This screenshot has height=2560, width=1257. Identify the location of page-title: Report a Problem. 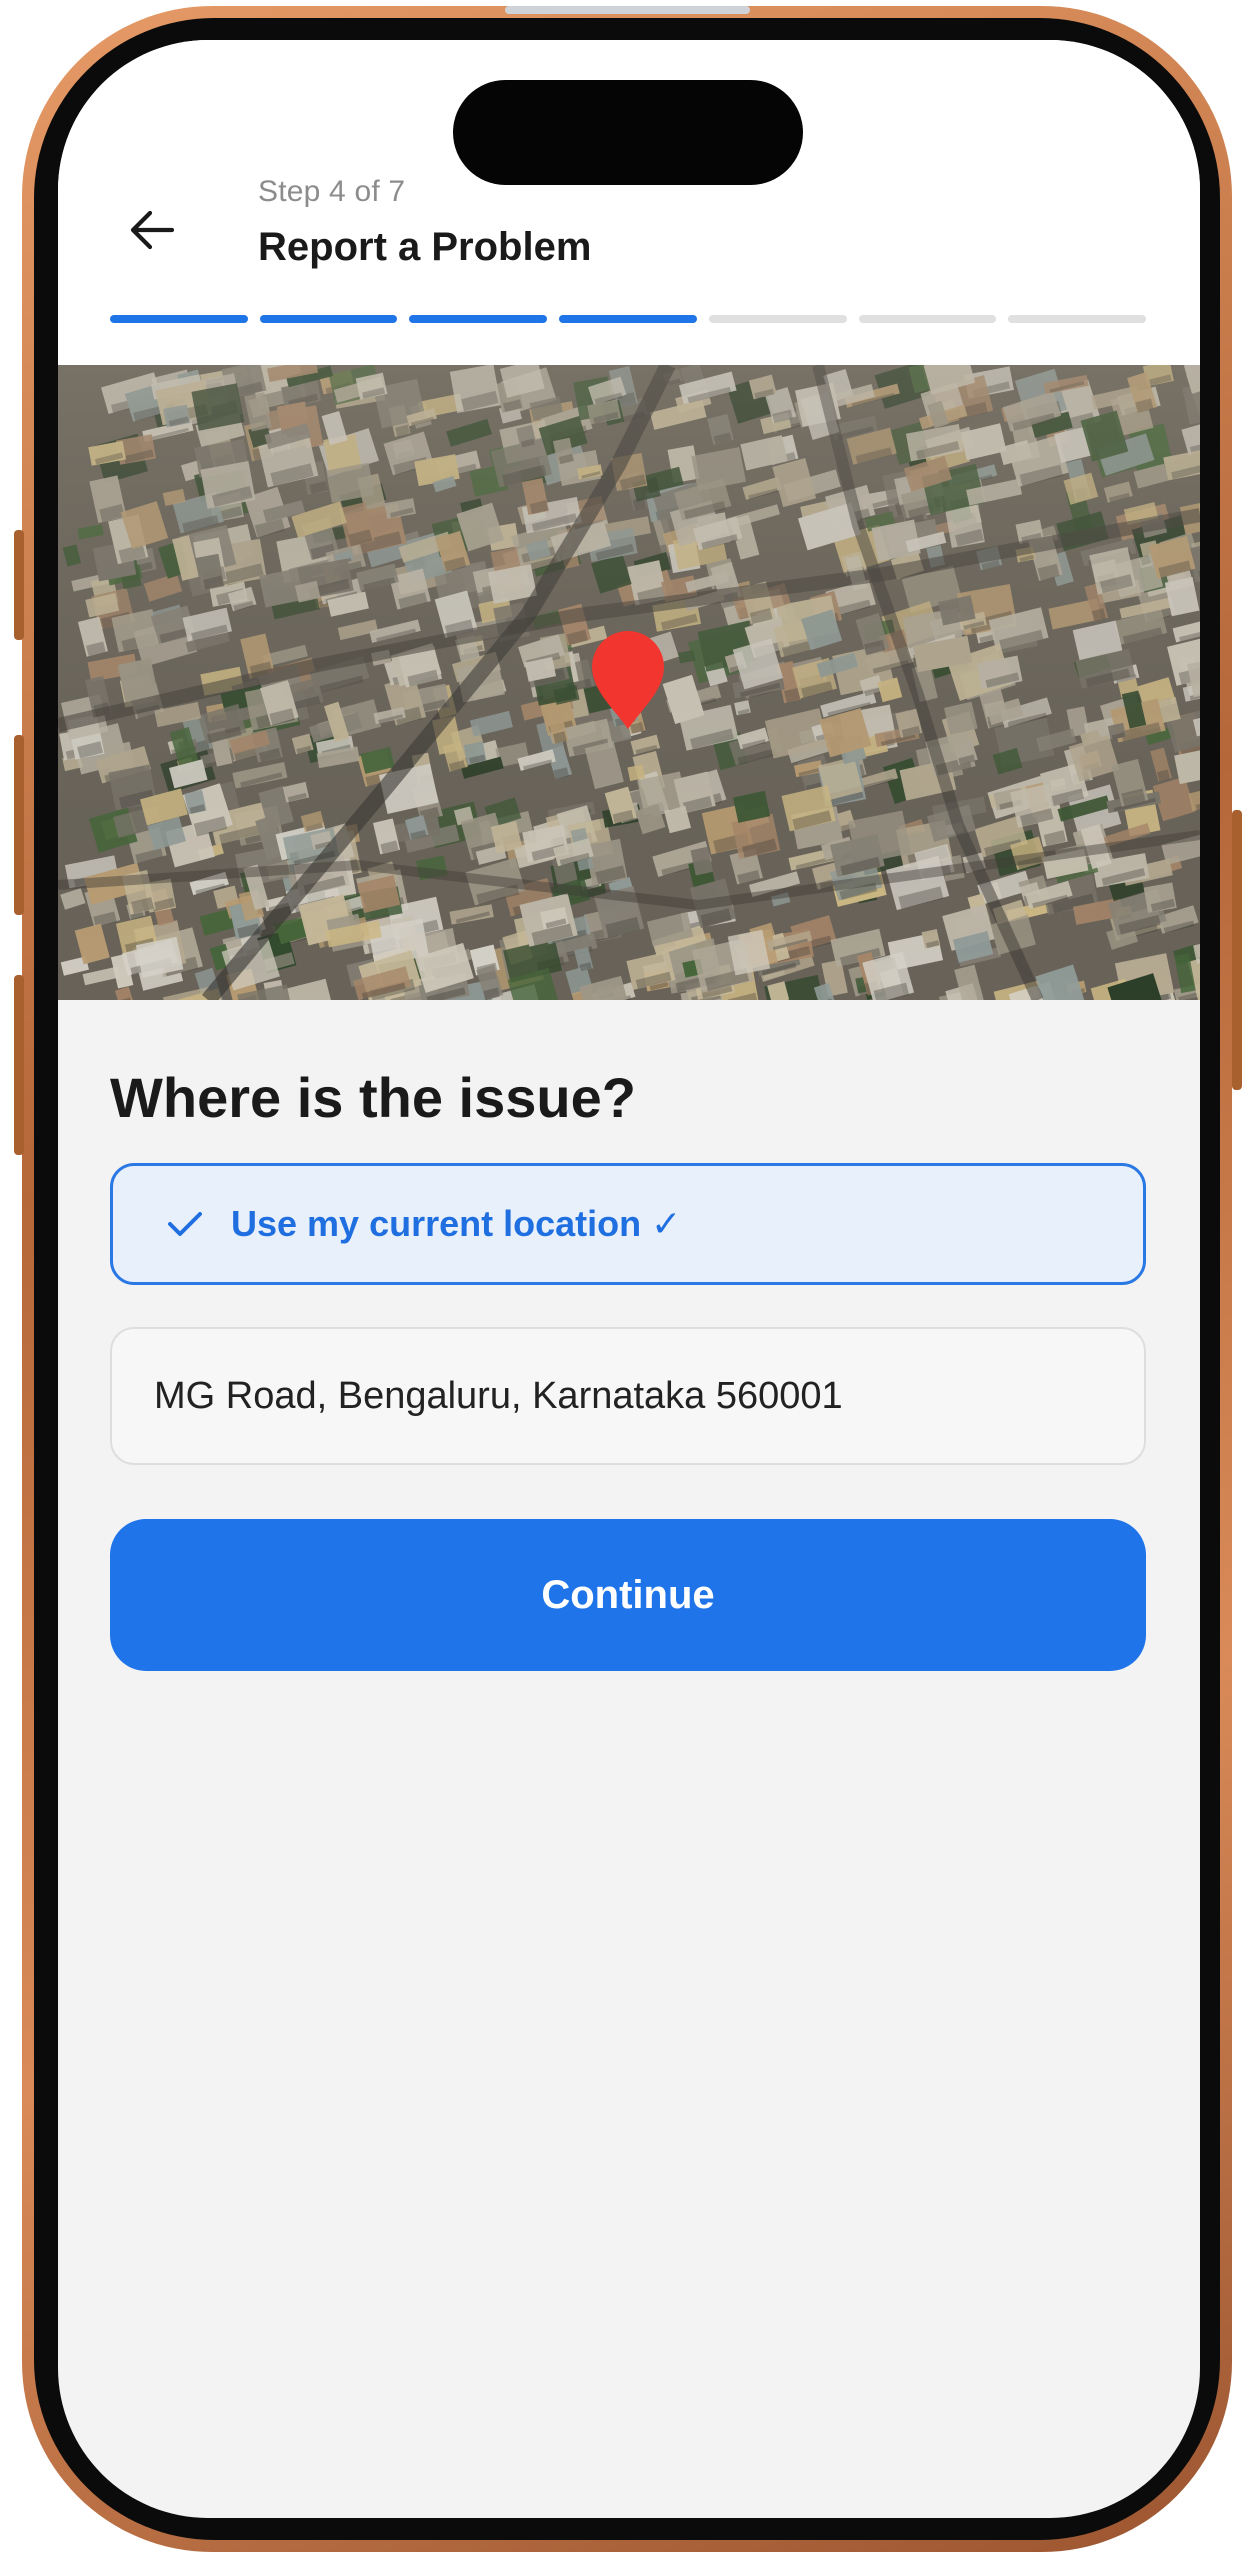
(425, 247).